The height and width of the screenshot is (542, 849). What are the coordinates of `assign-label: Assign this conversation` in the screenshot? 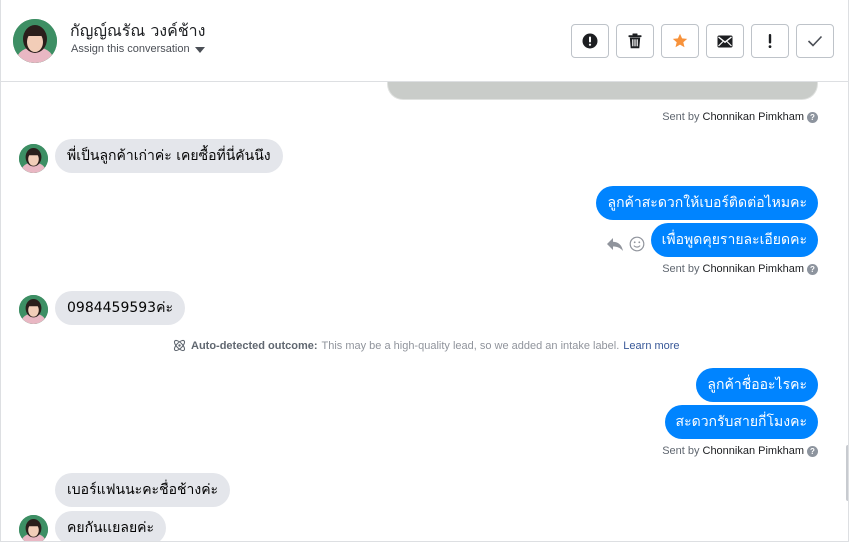 It's located at (130, 49).